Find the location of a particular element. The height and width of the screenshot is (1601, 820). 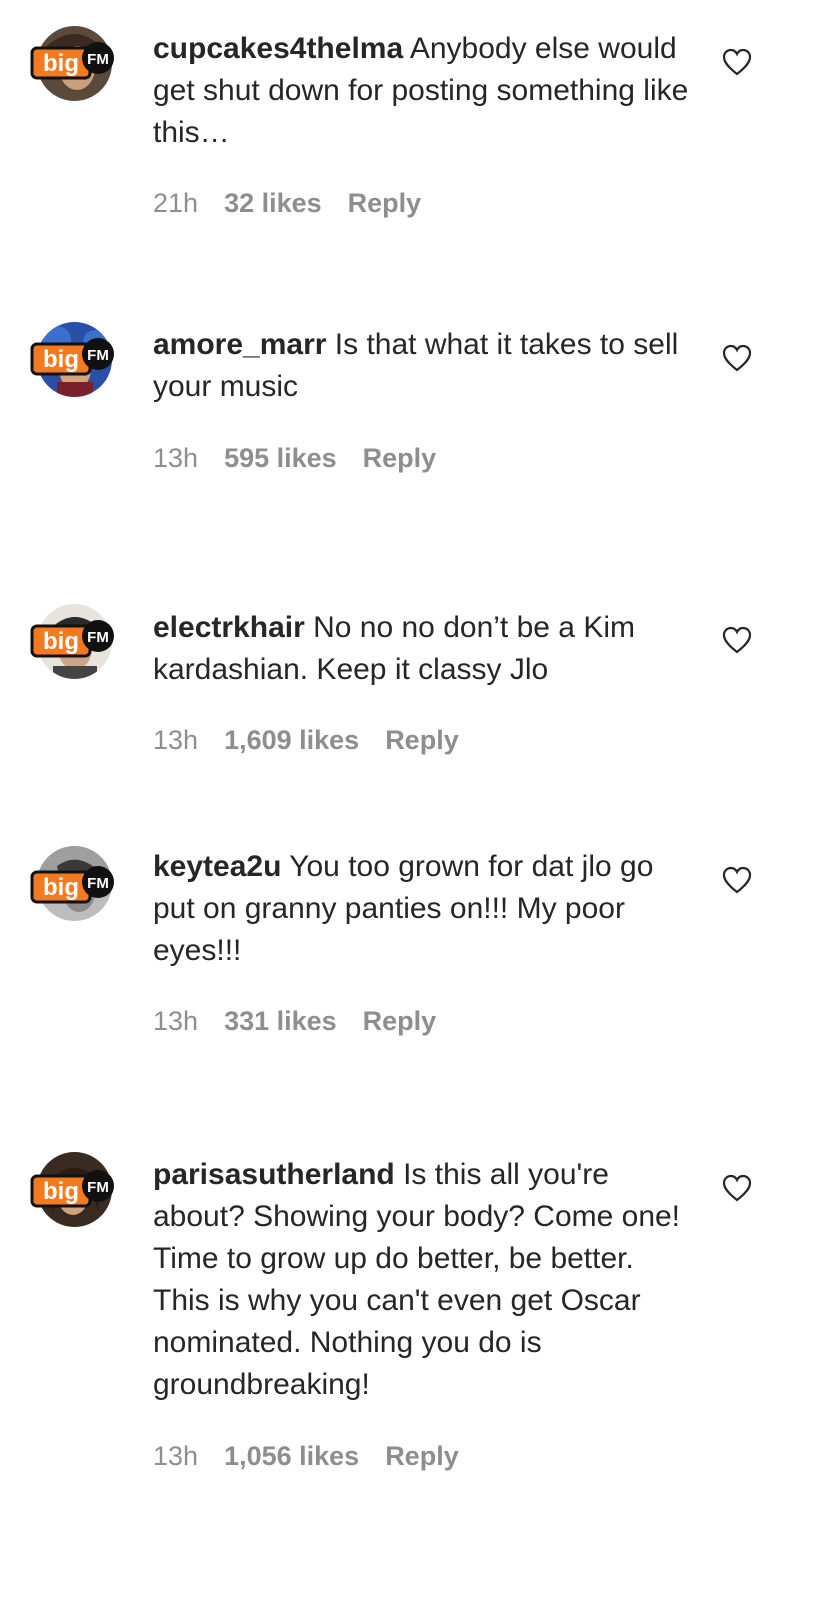

comment-meta: 13h 331 likes Reply is located at coordinates (294, 1021).